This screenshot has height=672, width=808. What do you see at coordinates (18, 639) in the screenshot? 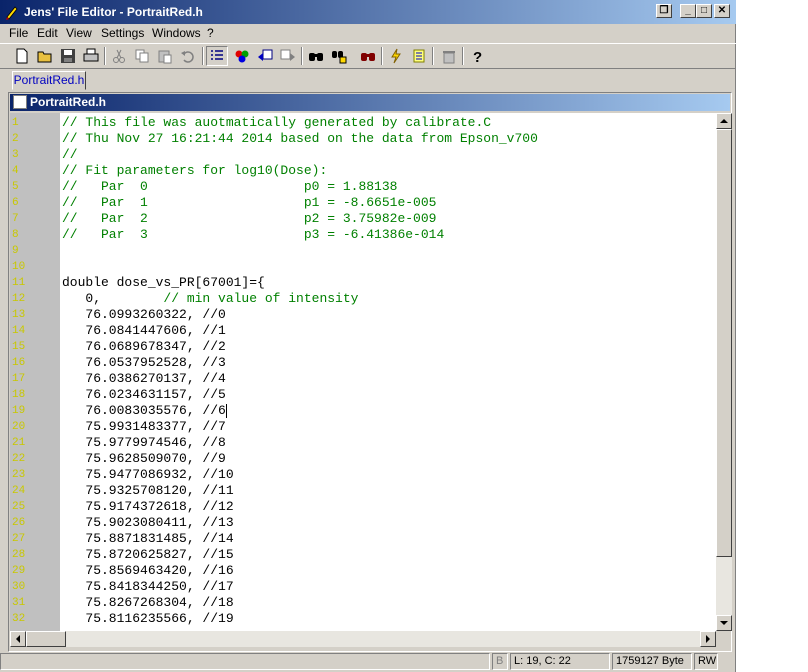
I see `scroll-left-icon` at bounding box center [18, 639].